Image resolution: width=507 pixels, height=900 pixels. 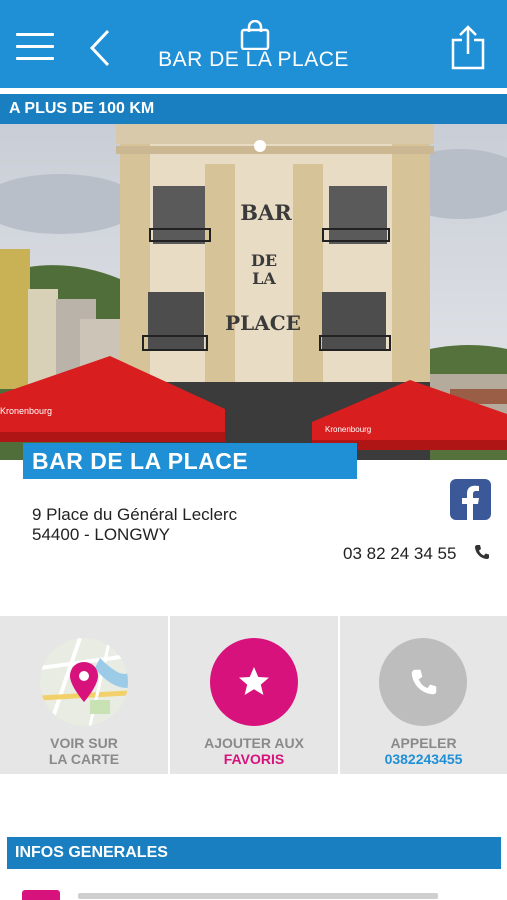 What do you see at coordinates (263, 323) in the screenshot?
I see `sign-place: PLACE` at bounding box center [263, 323].